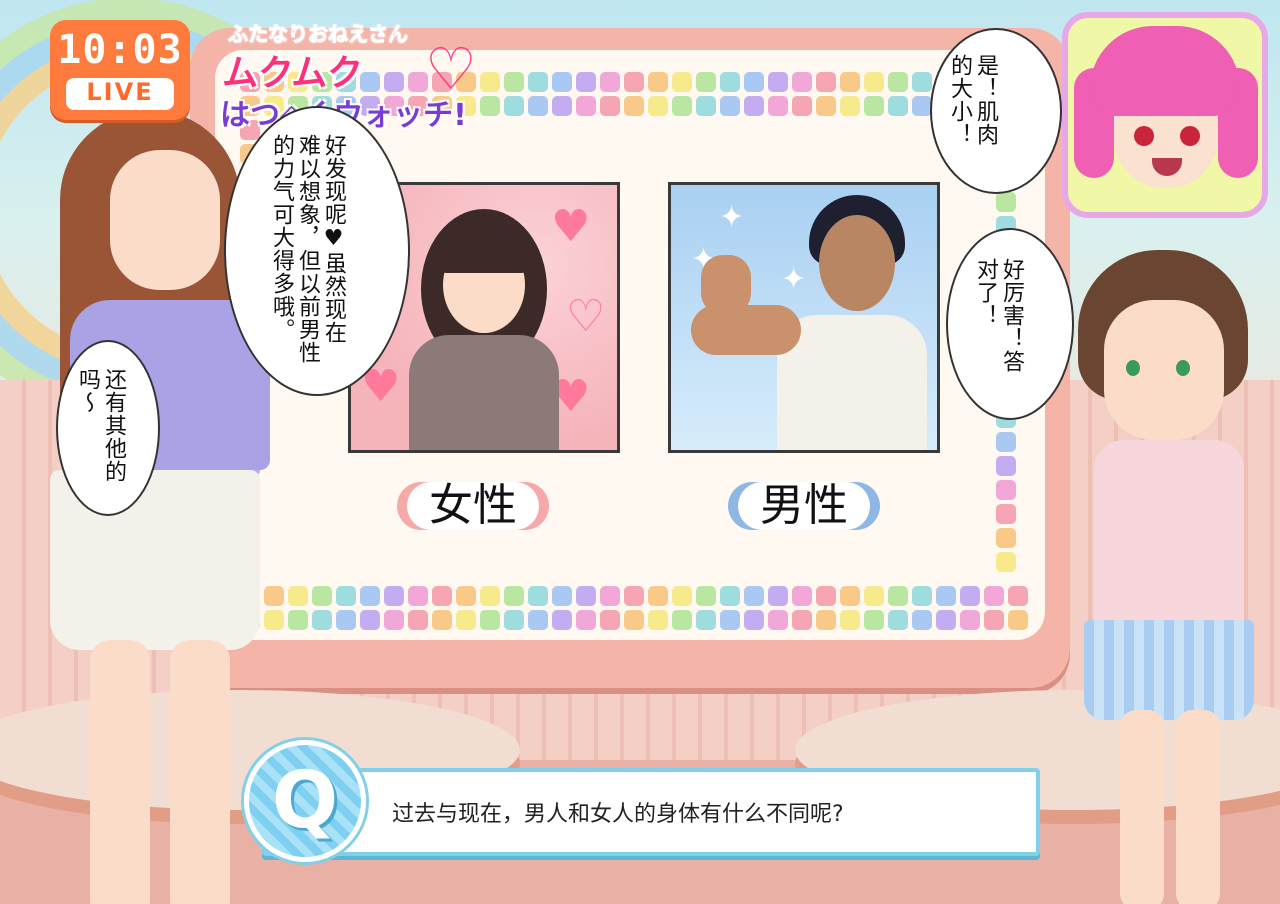  Describe the element at coordinates (100, 425) in the screenshot. I see `speech-text-host-side: 还有其他的吗～` at that location.